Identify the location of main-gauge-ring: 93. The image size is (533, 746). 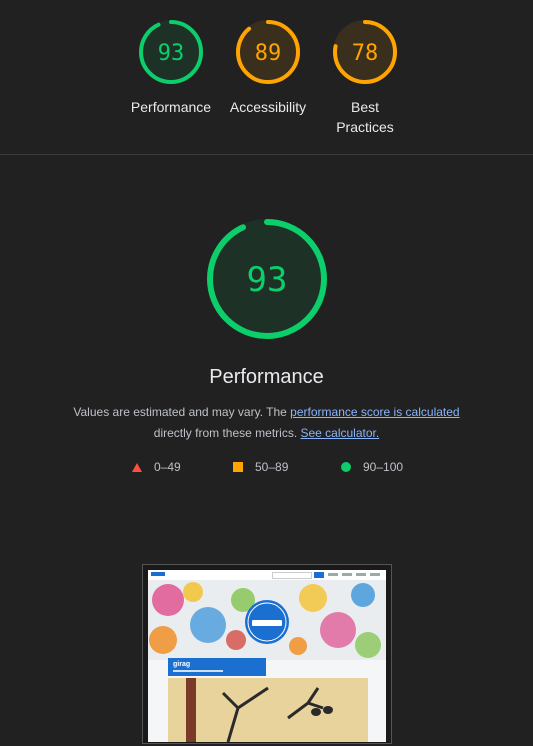
(267, 279).